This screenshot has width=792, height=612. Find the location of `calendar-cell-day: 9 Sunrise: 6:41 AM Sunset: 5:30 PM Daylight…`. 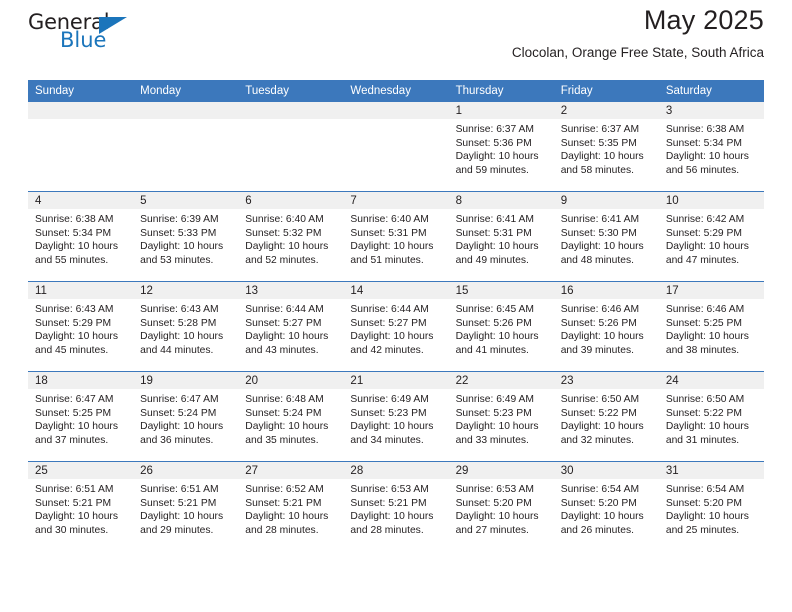

calendar-cell-day: 9 Sunrise: 6:41 AM Sunset: 5:30 PM Daylight… is located at coordinates (606, 236).